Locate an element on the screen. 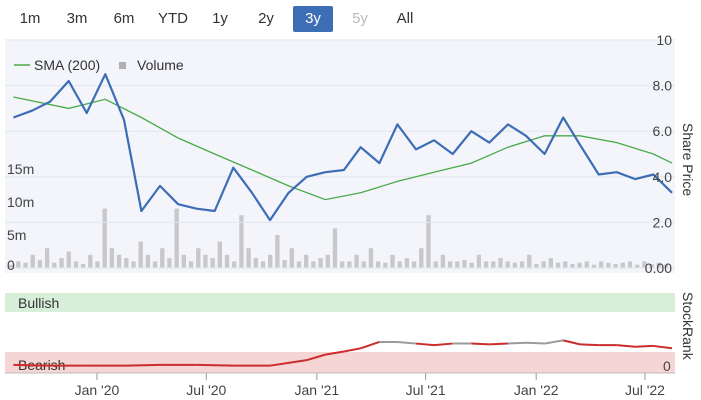 This screenshot has height=400, width=701. price-tick-label: 2.0 is located at coordinates (663, 222).